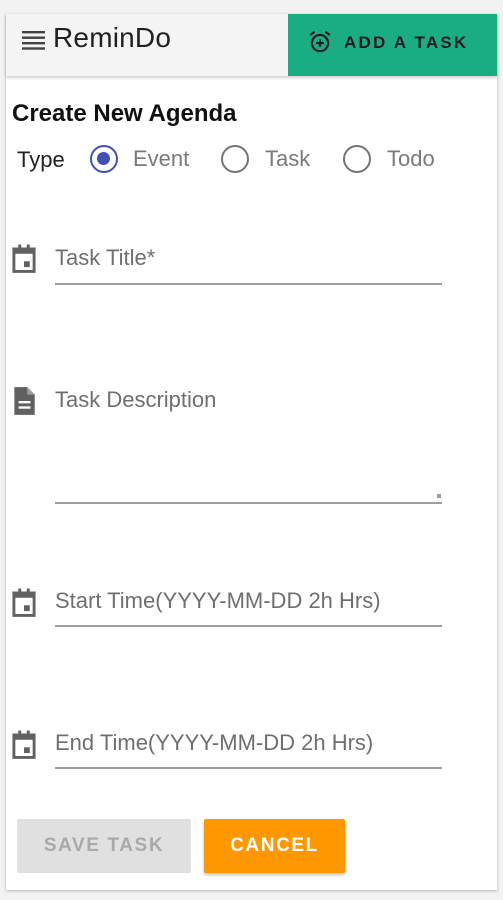  Describe the element at coordinates (214, 743) in the screenshot. I see `end-time-input: End Time(YYYY-MM-DD 2h Hrs)` at that location.